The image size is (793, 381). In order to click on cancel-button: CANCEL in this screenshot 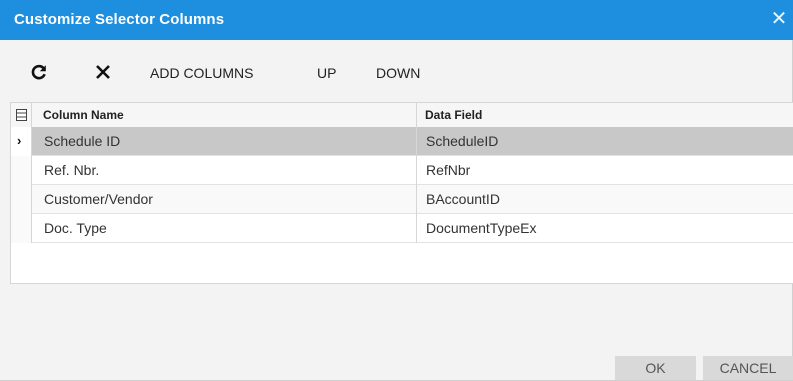, I will do `click(748, 368)`.